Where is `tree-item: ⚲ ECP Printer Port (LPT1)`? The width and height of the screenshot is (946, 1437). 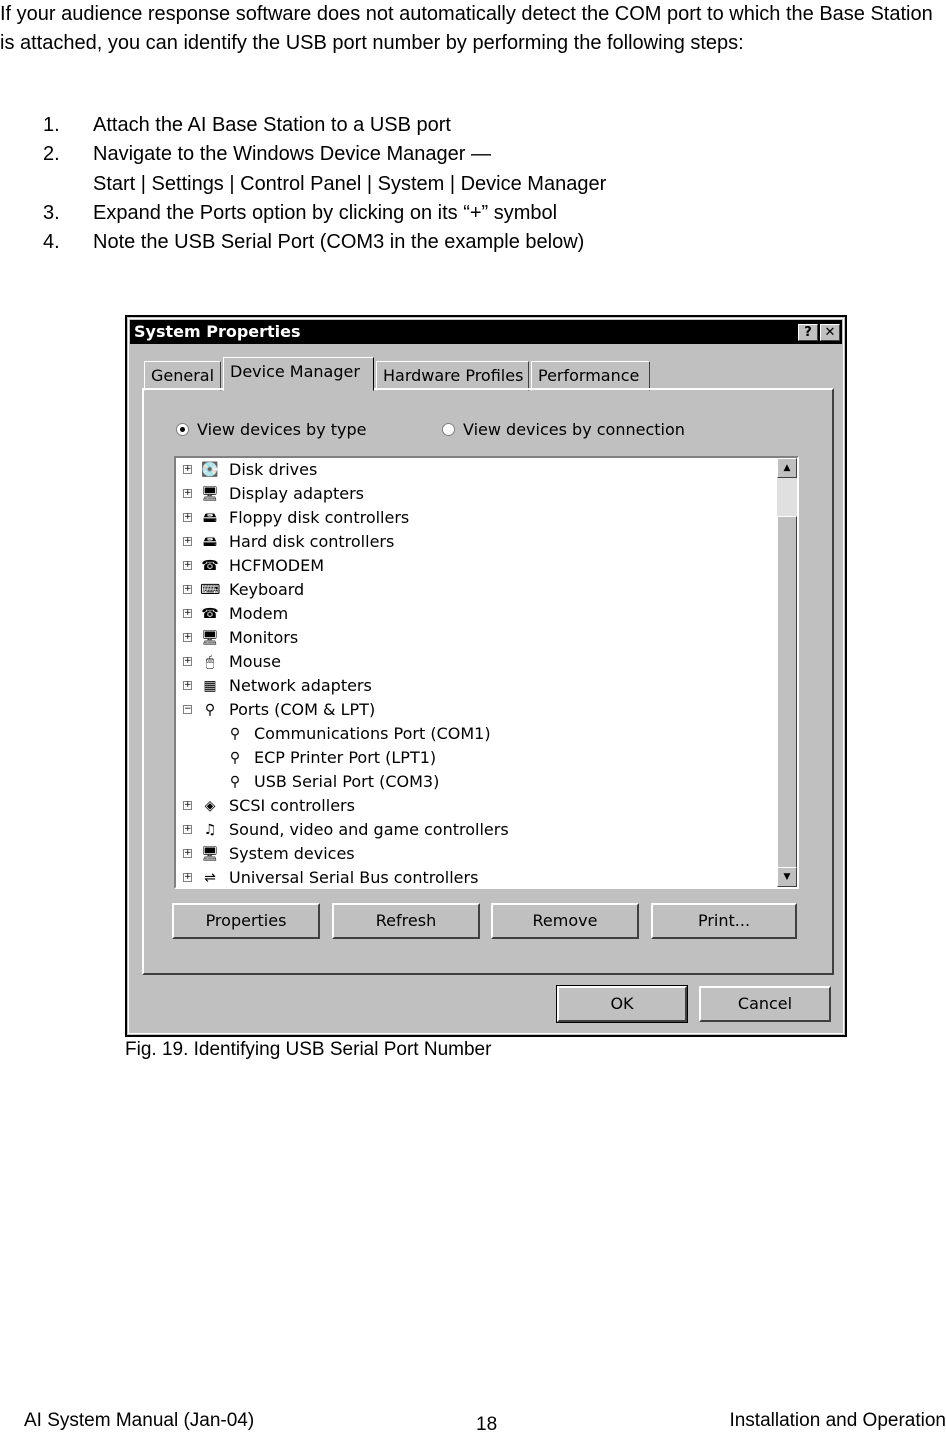
tree-item: ⚲ ECP Printer Port (LPT1) is located at coordinates (476, 758).